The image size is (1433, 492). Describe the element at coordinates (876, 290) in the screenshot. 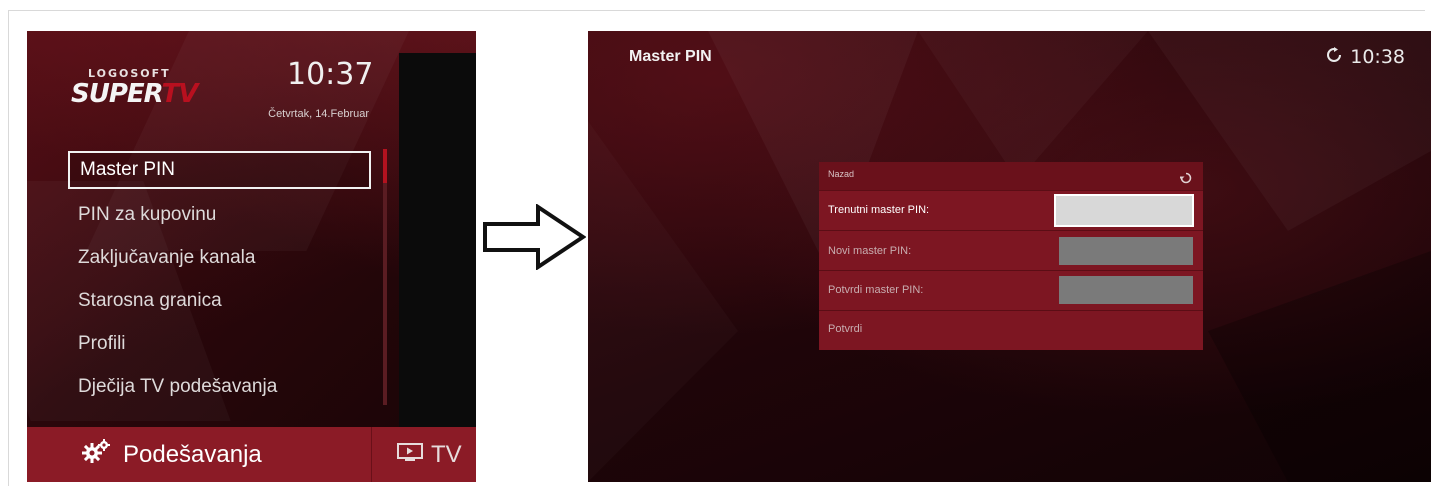

I see `confirm-pin-label: Potvrdi master PIN:` at that location.